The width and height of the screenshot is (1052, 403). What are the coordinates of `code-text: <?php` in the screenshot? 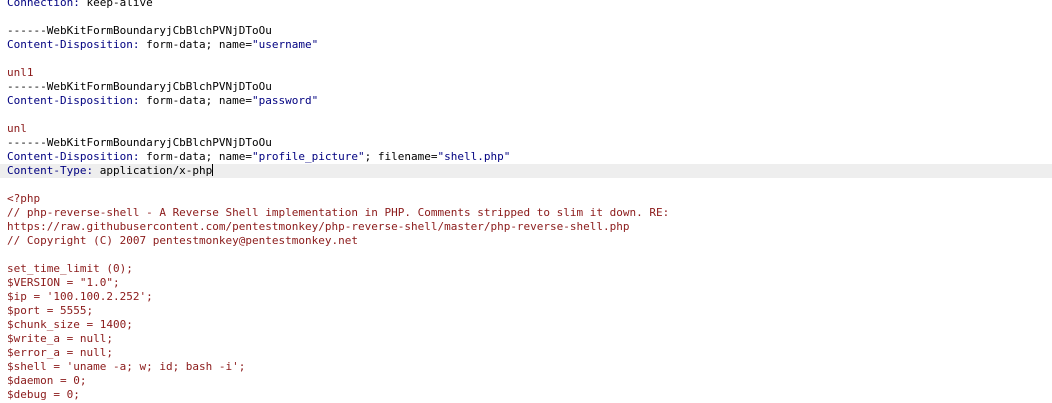 It's located at (24, 198).